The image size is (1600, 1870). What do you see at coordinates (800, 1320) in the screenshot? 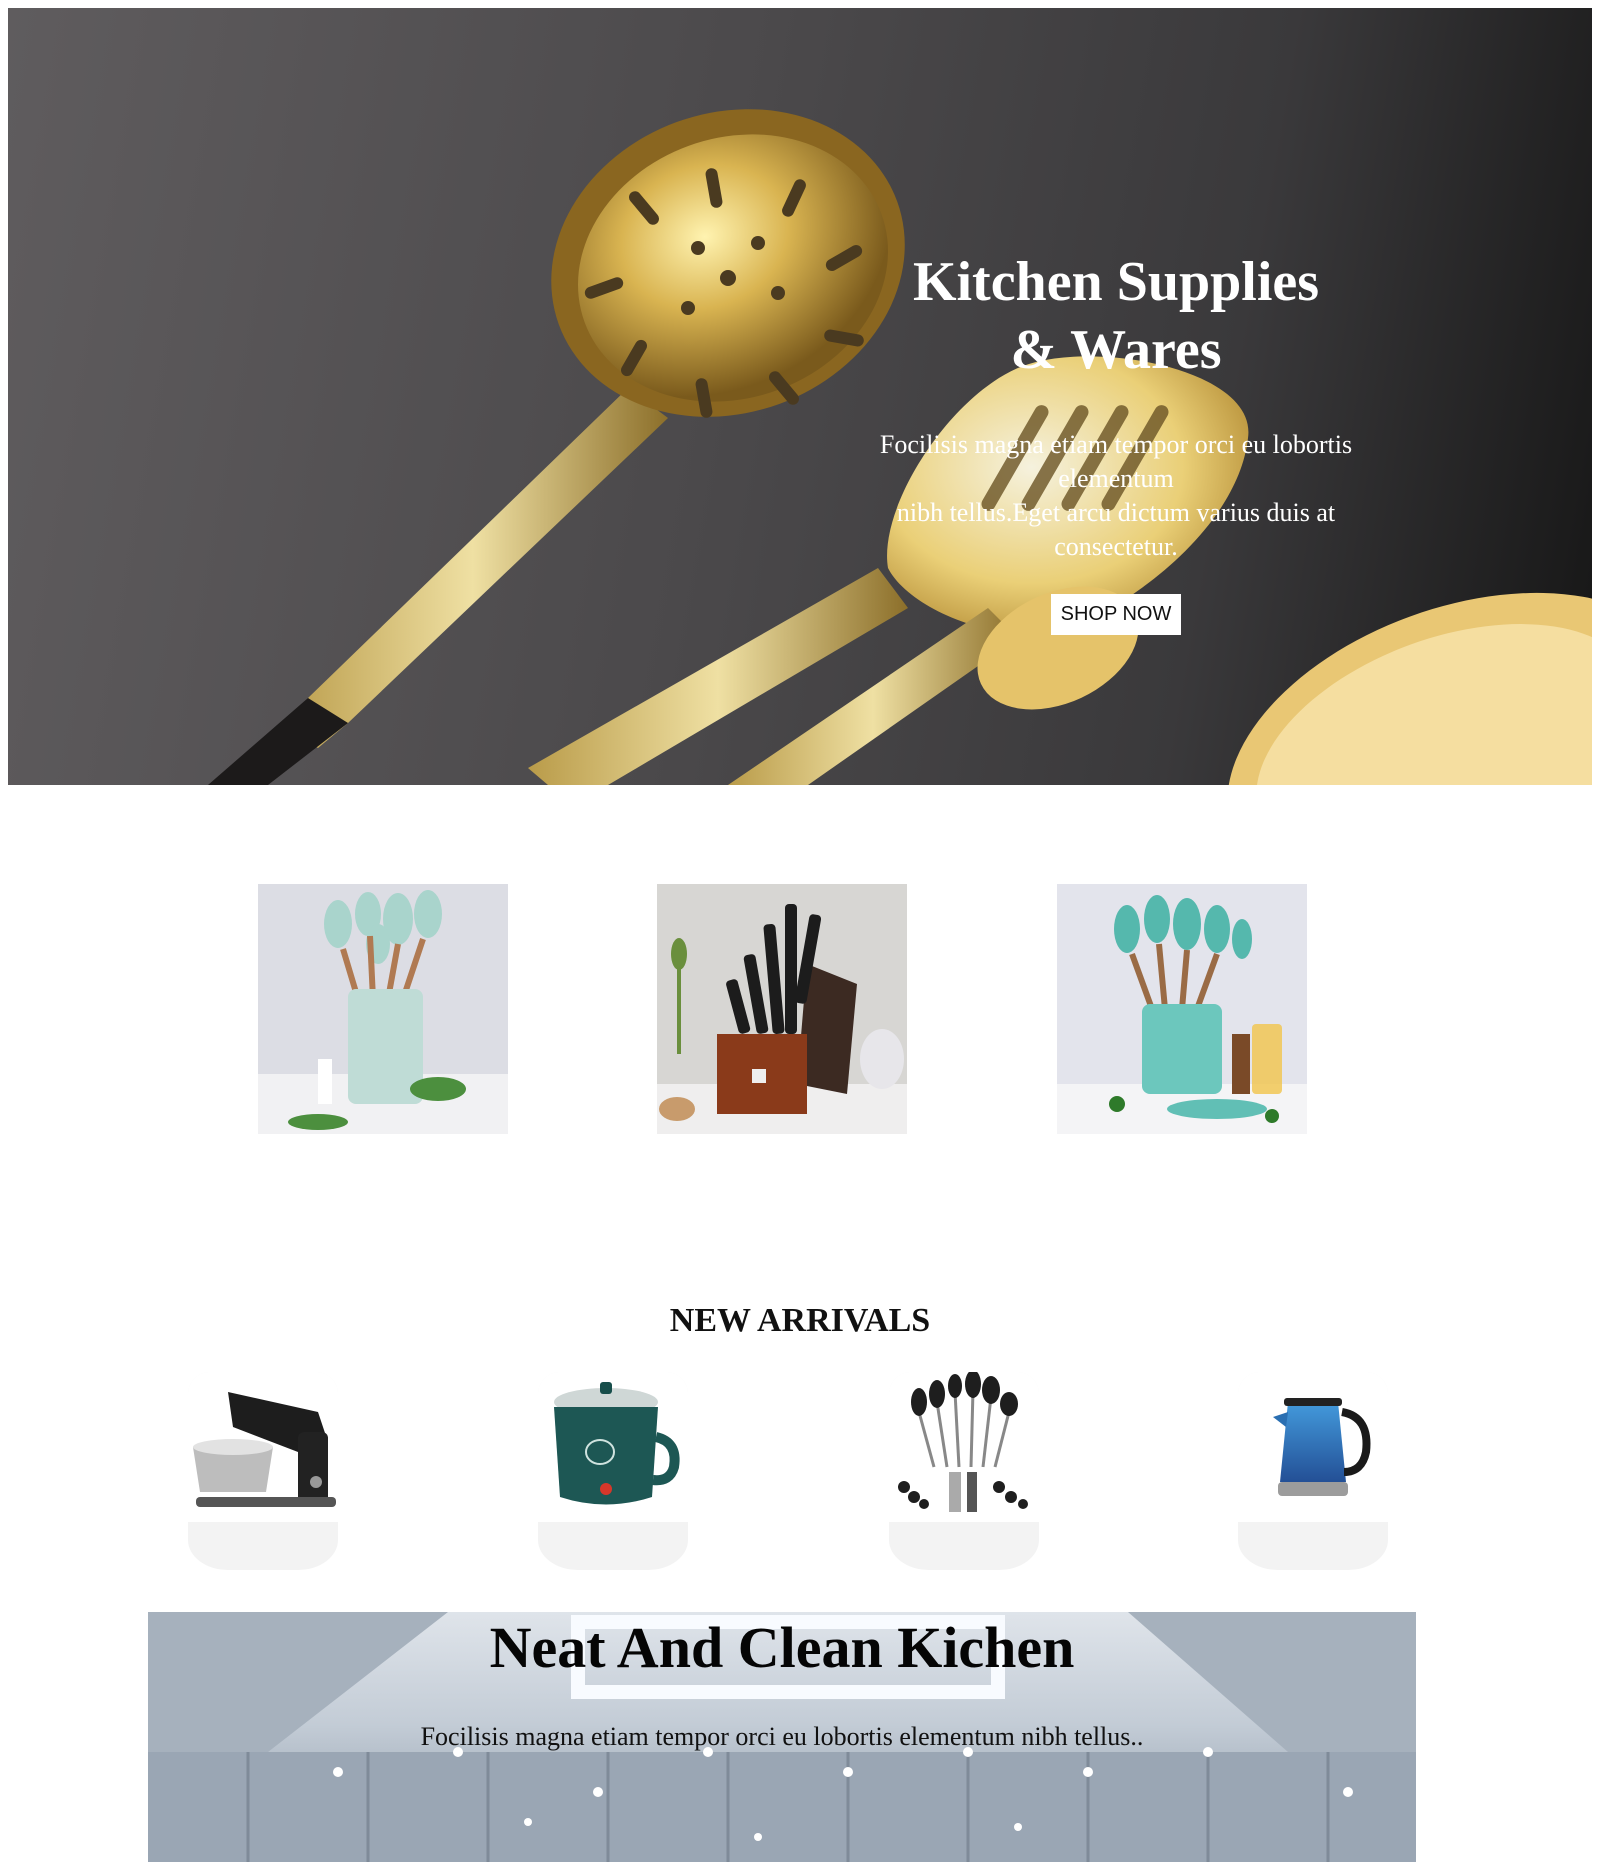
I see `new-arrivals-title: NEW ARRIVALS` at bounding box center [800, 1320].